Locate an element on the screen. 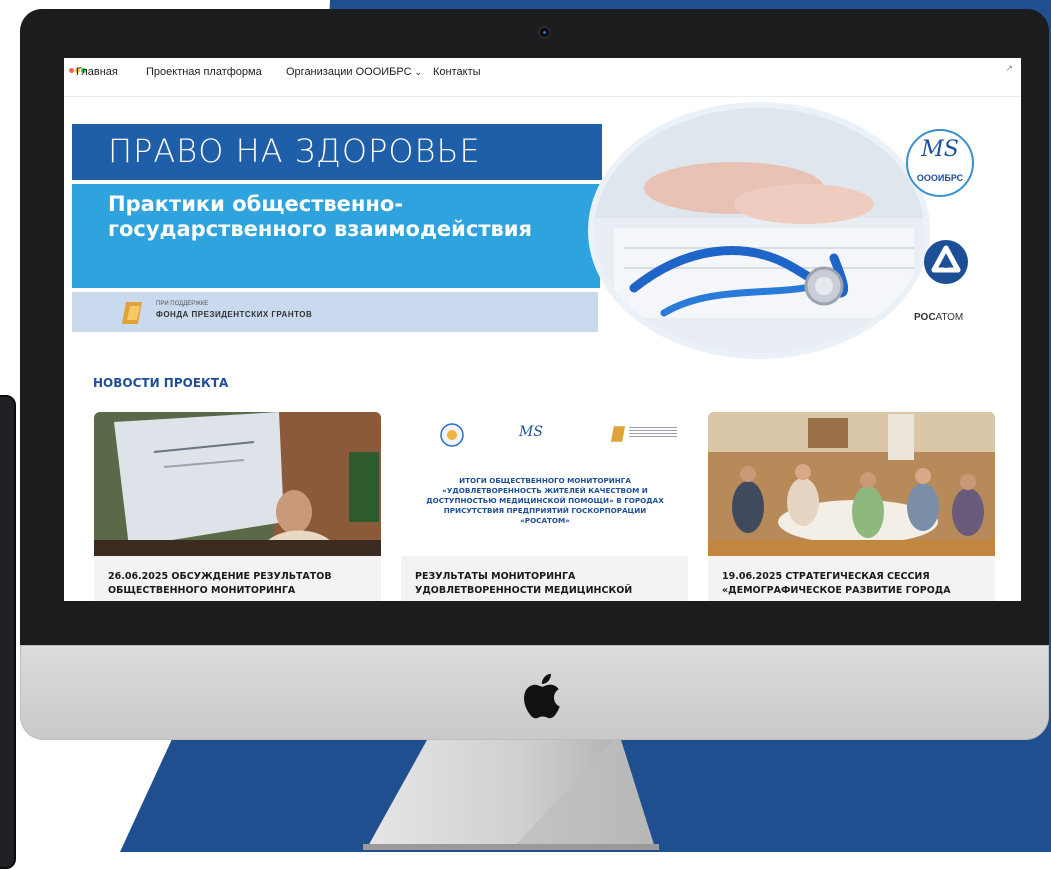  monitor-stand is located at coordinates (513, 796).